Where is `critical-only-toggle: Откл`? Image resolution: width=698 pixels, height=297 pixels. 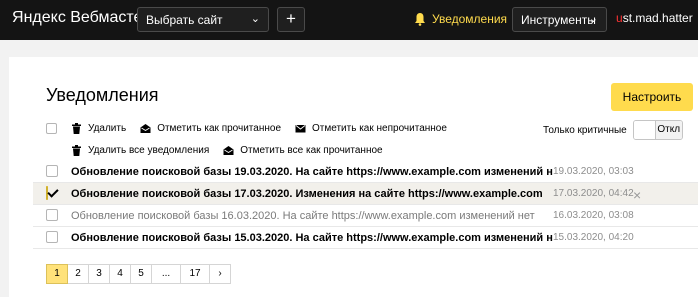
critical-only-toggle: Откл is located at coordinates (657, 130).